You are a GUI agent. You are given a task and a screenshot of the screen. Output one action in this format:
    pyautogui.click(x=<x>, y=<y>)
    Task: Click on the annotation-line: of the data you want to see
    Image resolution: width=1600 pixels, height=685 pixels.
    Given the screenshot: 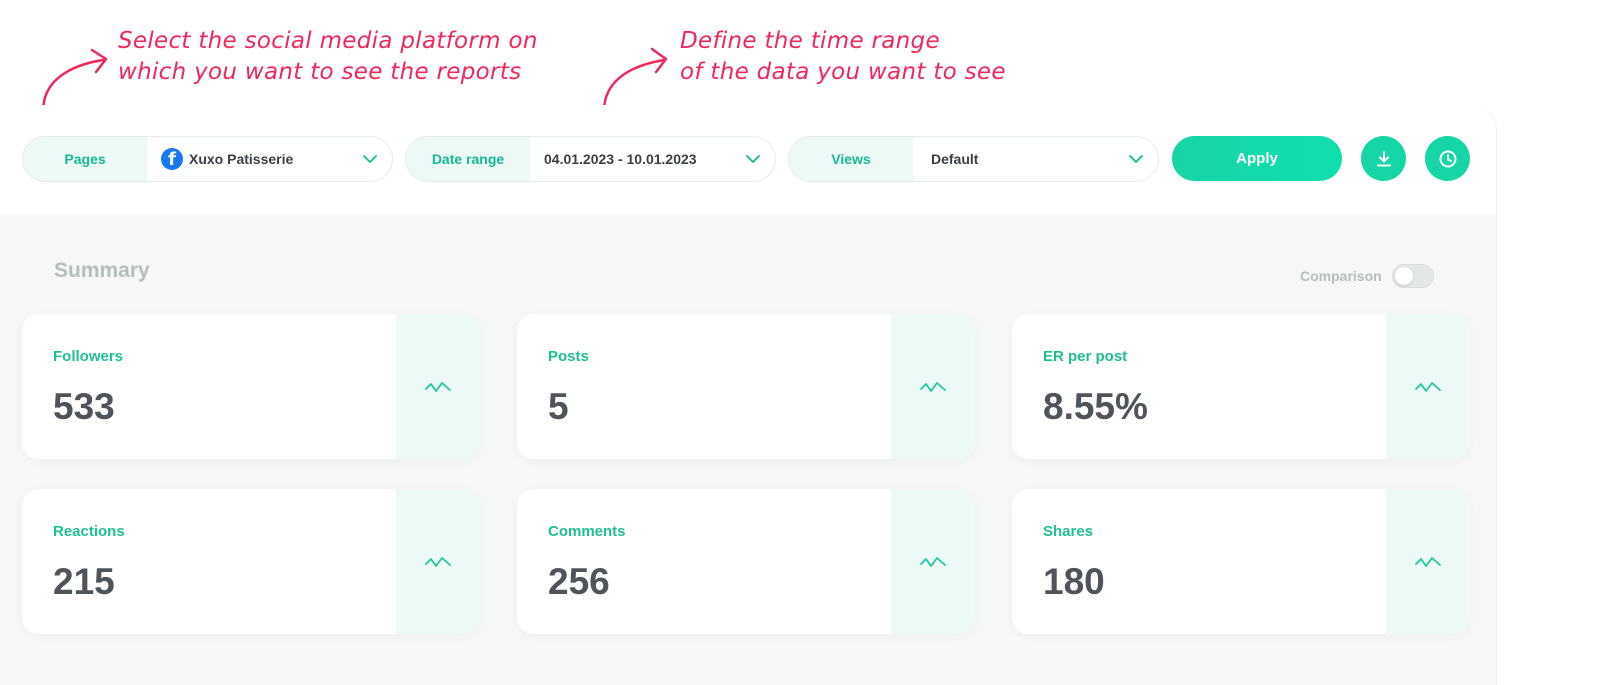 What is the action you would take?
    pyautogui.click(x=843, y=72)
    